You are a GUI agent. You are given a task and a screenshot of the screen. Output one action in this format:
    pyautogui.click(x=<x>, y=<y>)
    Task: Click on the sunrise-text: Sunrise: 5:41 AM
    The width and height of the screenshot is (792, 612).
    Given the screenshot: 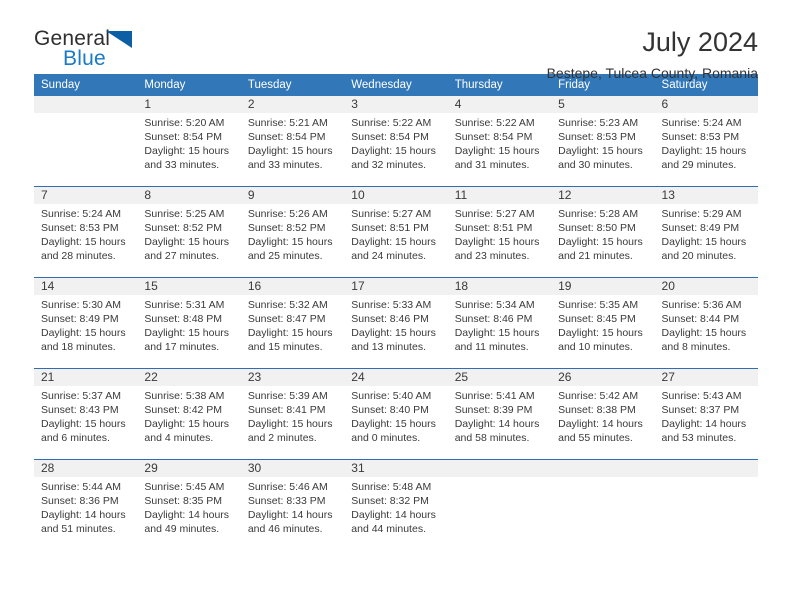 What is the action you would take?
    pyautogui.click(x=494, y=396)
    